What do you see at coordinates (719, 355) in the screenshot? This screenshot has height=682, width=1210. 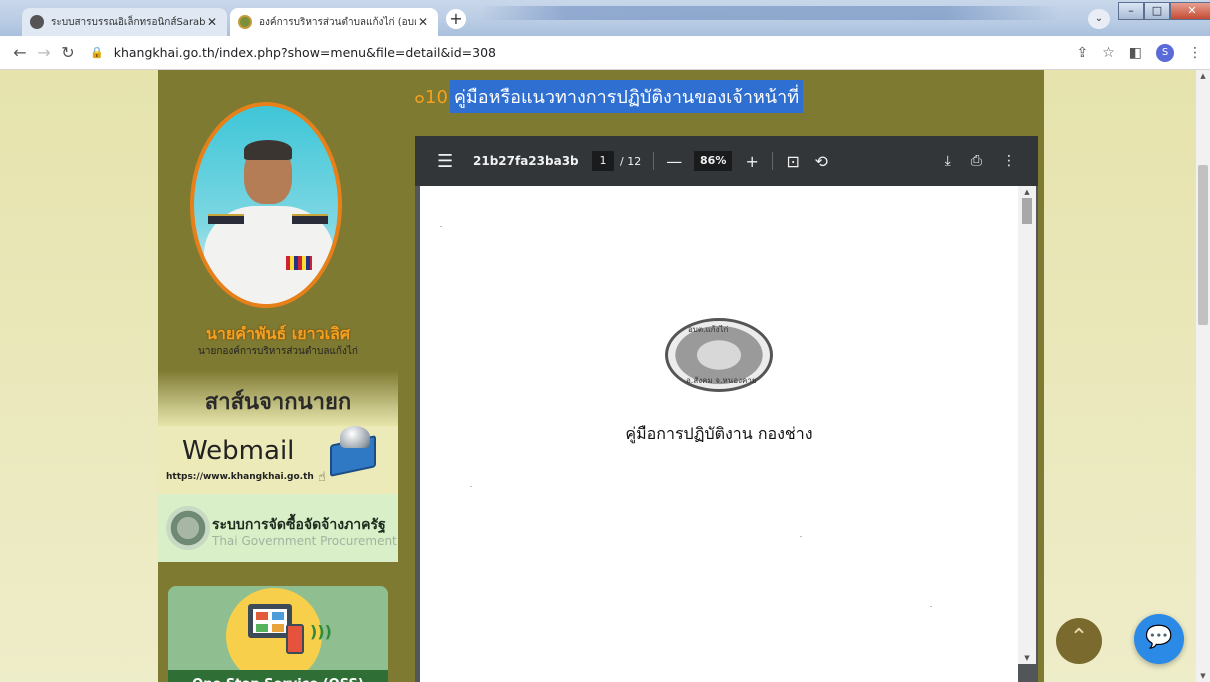 I see `organization-seal: อบต.แก้งไก่ อ.สังคม จ.หนองคาย` at bounding box center [719, 355].